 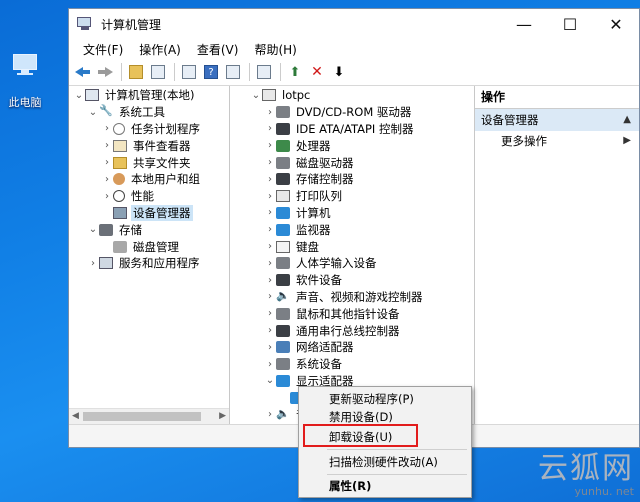 What do you see at coordinates (352, 179) in the screenshot?
I see `device-tree-item-row: › 存储控制器` at bounding box center [352, 179].